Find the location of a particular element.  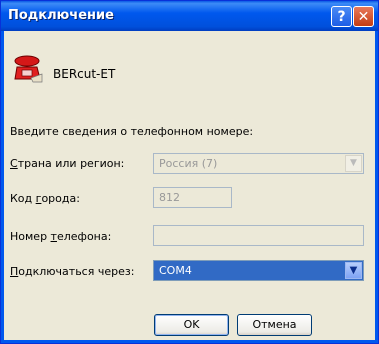

phone-icon is located at coordinates (28, 69).